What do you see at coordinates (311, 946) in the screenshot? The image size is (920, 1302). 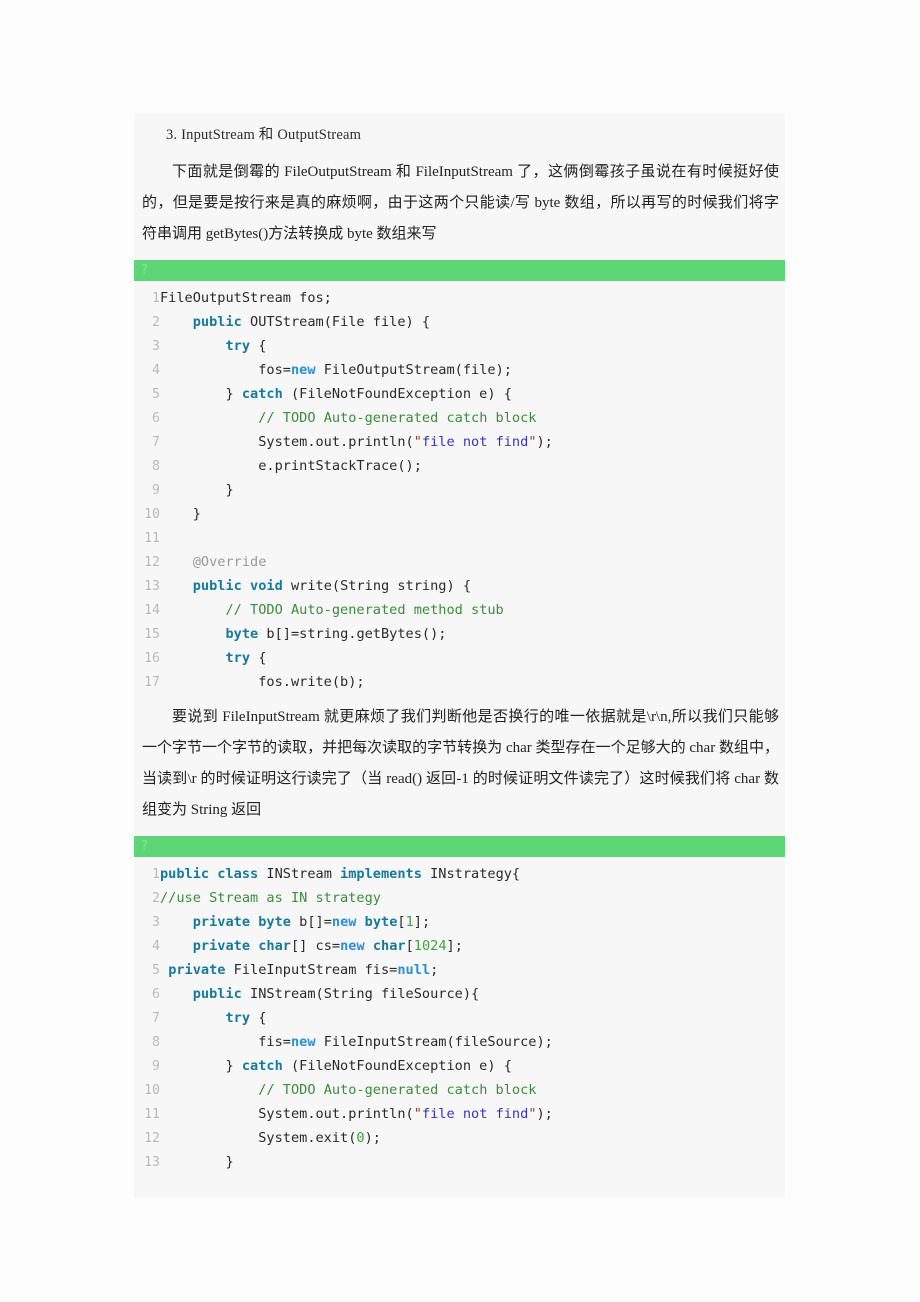 I see `code-line-text: private char[] cs=new char[1024];` at bounding box center [311, 946].